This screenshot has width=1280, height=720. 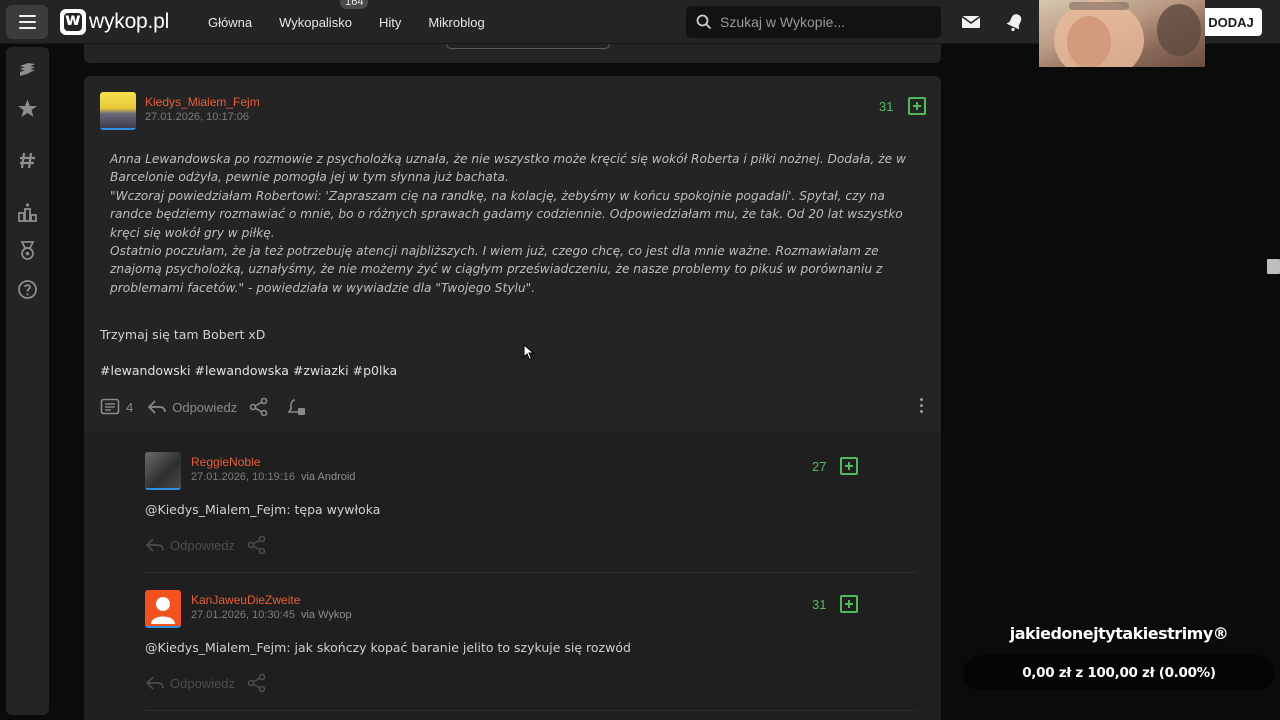 What do you see at coordinates (354, 4) in the screenshot?
I see `wykopalisko-count-badge: 164` at bounding box center [354, 4].